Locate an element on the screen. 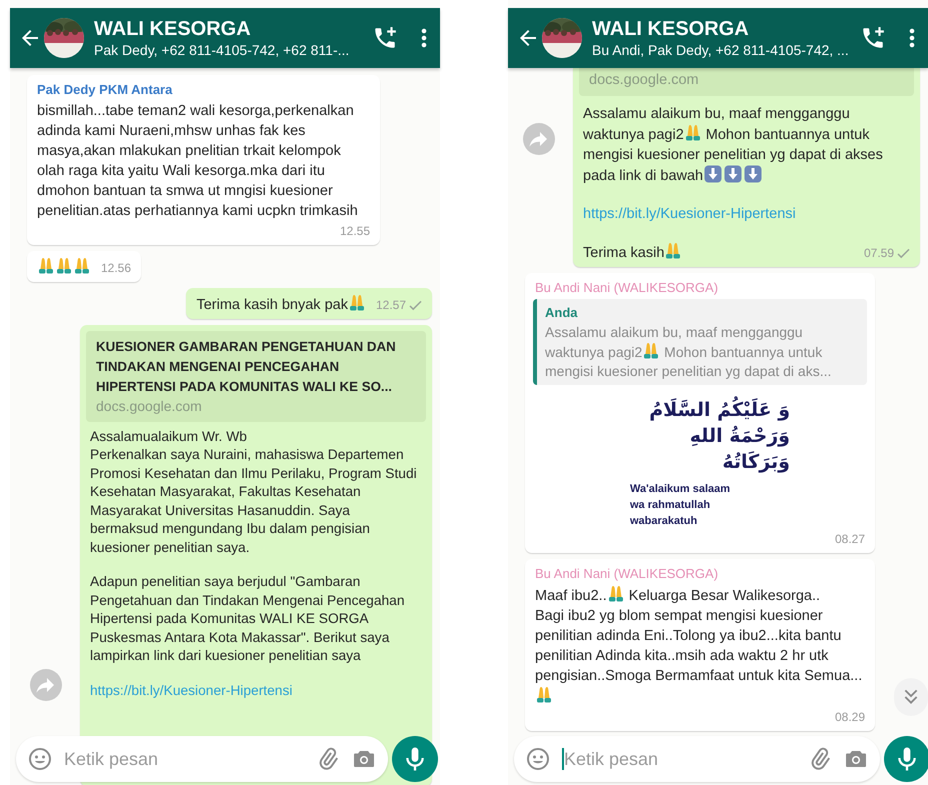 Image resolution: width=928 pixels, height=785 pixels. message-text: Assalamu alaikum bu, maaf mengganggu waktunya pagi2 Mohon bantuannya untuk mengisi kuesioner penelitian yg dapat di akses pada link di bawah is located at coordinates (733, 145).